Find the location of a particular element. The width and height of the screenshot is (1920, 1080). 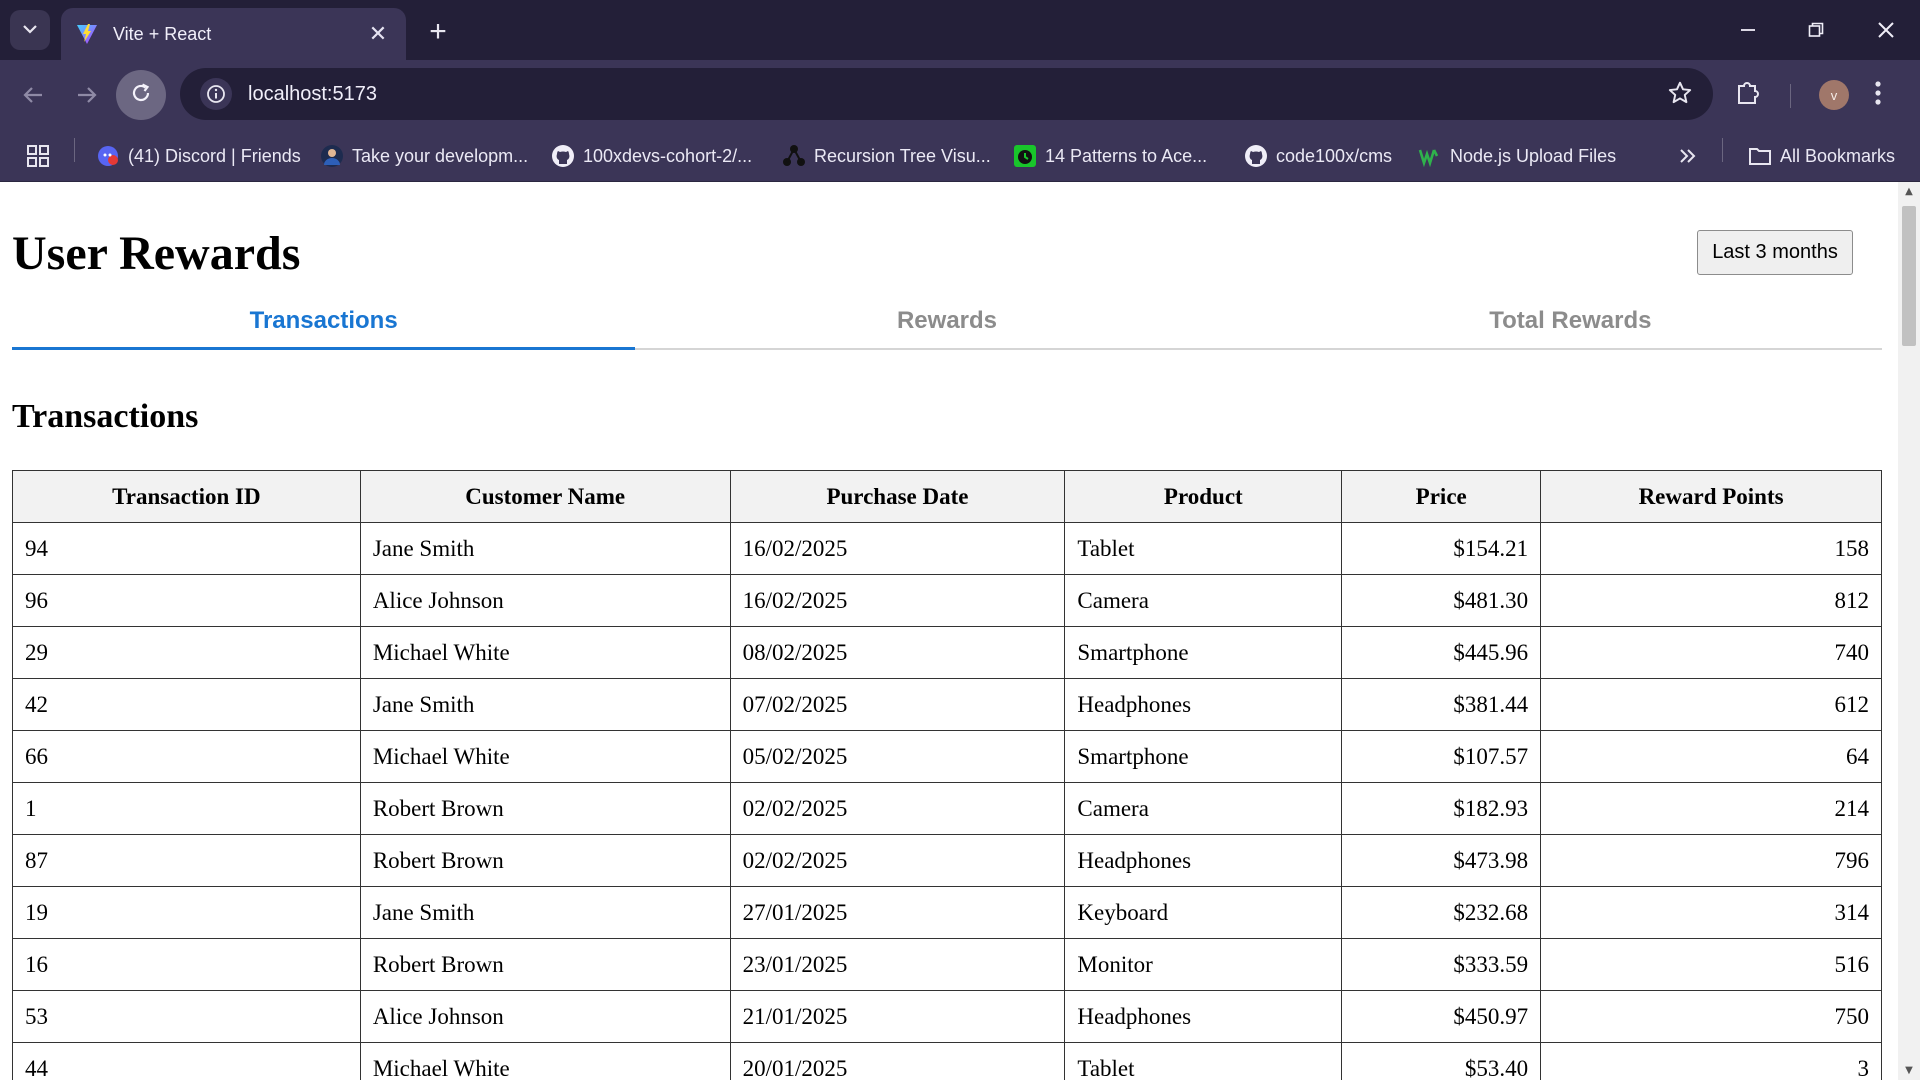

github-icon is located at coordinates (1256, 156).